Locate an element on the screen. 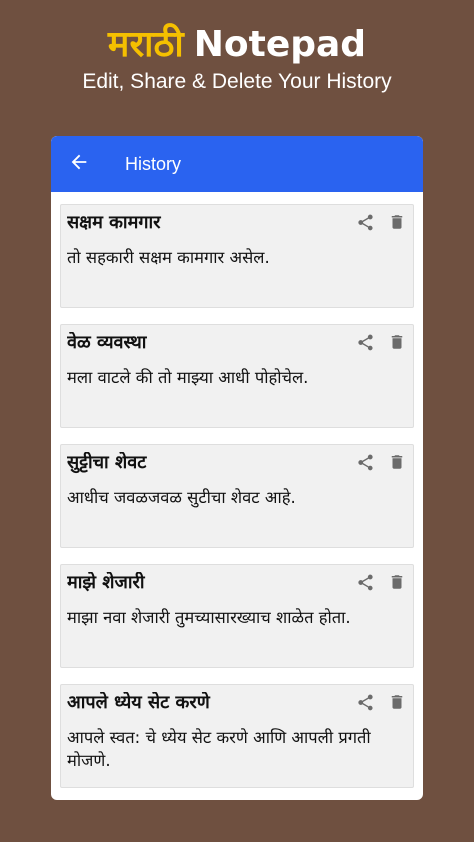 This screenshot has height=842, width=474. promo-title: मराठी Notepad is located at coordinates (237, 42).